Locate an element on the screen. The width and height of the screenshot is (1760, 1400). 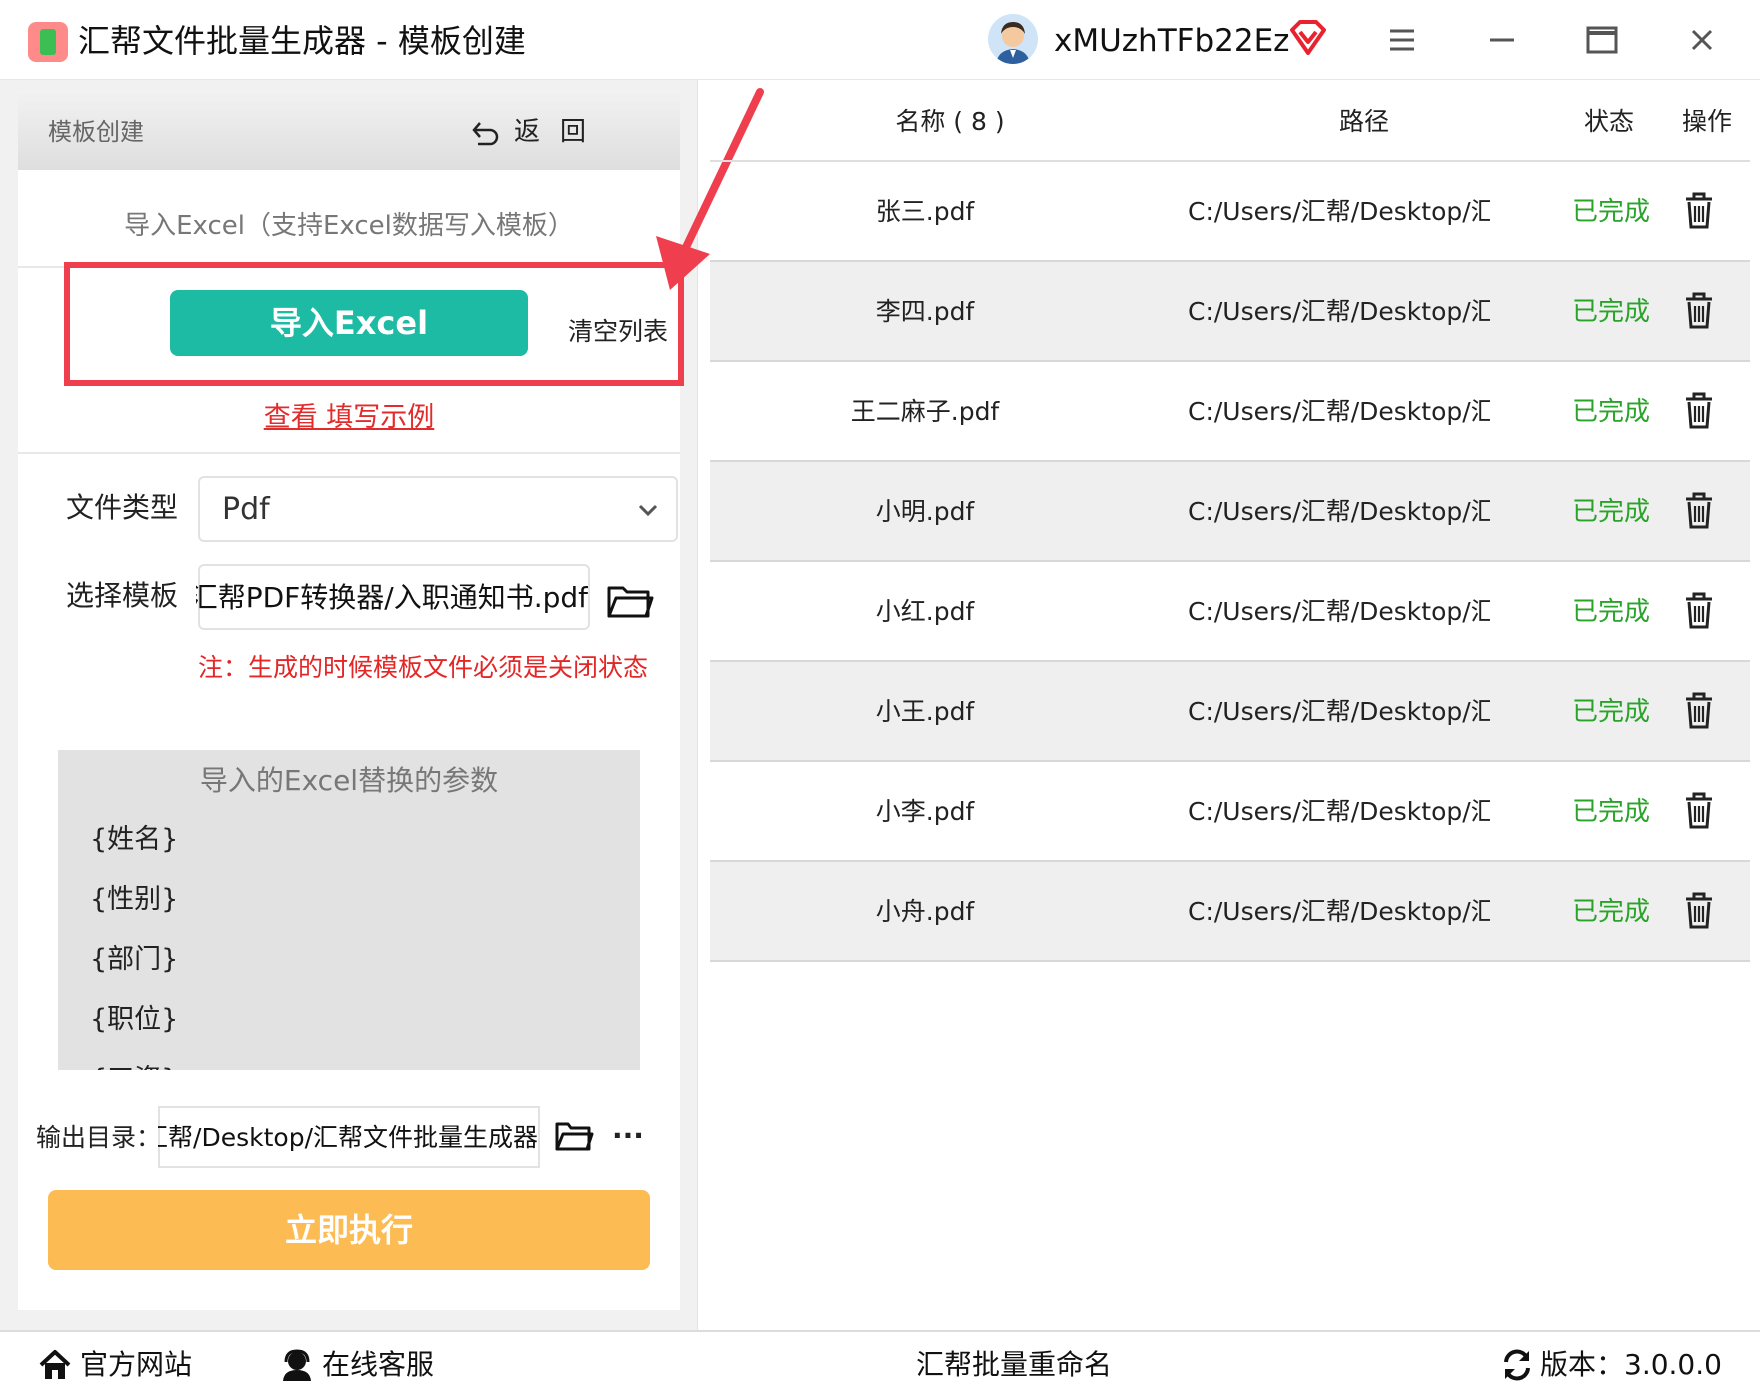
close-icon is located at coordinates (1702, 40).